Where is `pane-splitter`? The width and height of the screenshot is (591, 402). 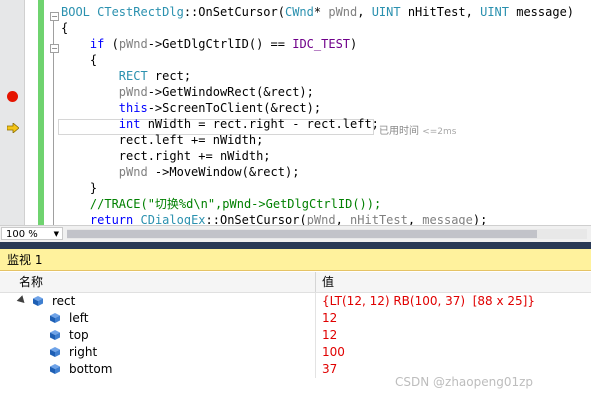
pane-splitter is located at coordinates (295, 245).